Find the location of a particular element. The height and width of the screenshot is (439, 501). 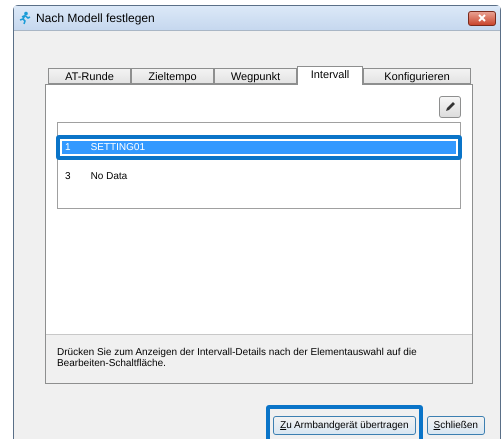

row-title: SETTING01 is located at coordinates (118, 148).